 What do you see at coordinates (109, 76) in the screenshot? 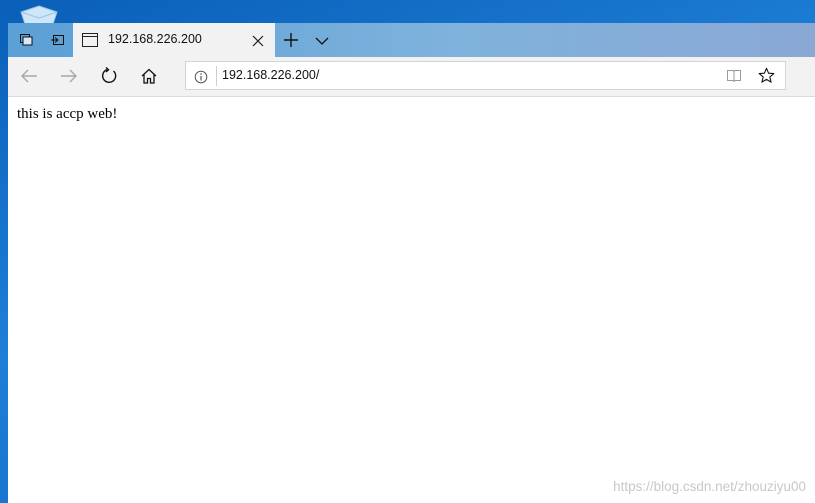
I see `refresh-icon` at bounding box center [109, 76].